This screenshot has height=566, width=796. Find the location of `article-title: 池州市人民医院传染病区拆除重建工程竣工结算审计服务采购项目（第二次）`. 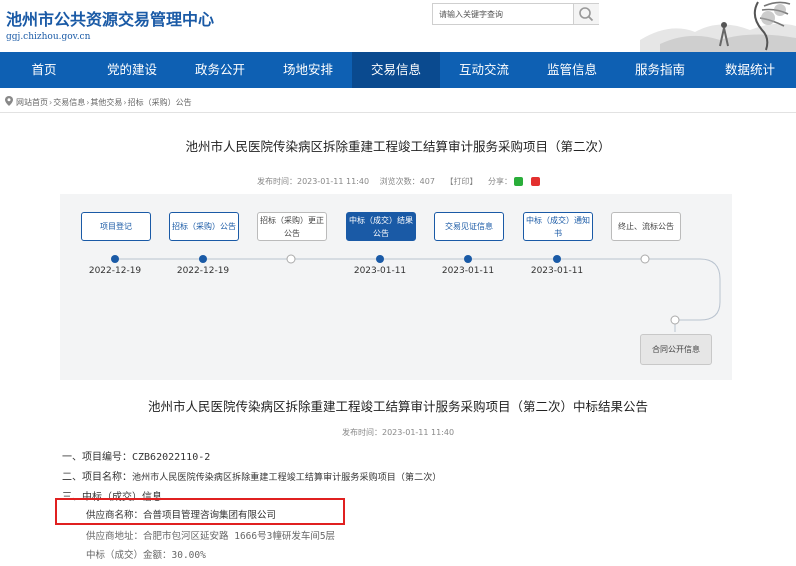

article-title: 池州市人民医院传染病区拆除重建工程竣工结算审计服务采购项目（第二次） is located at coordinates (398, 146).